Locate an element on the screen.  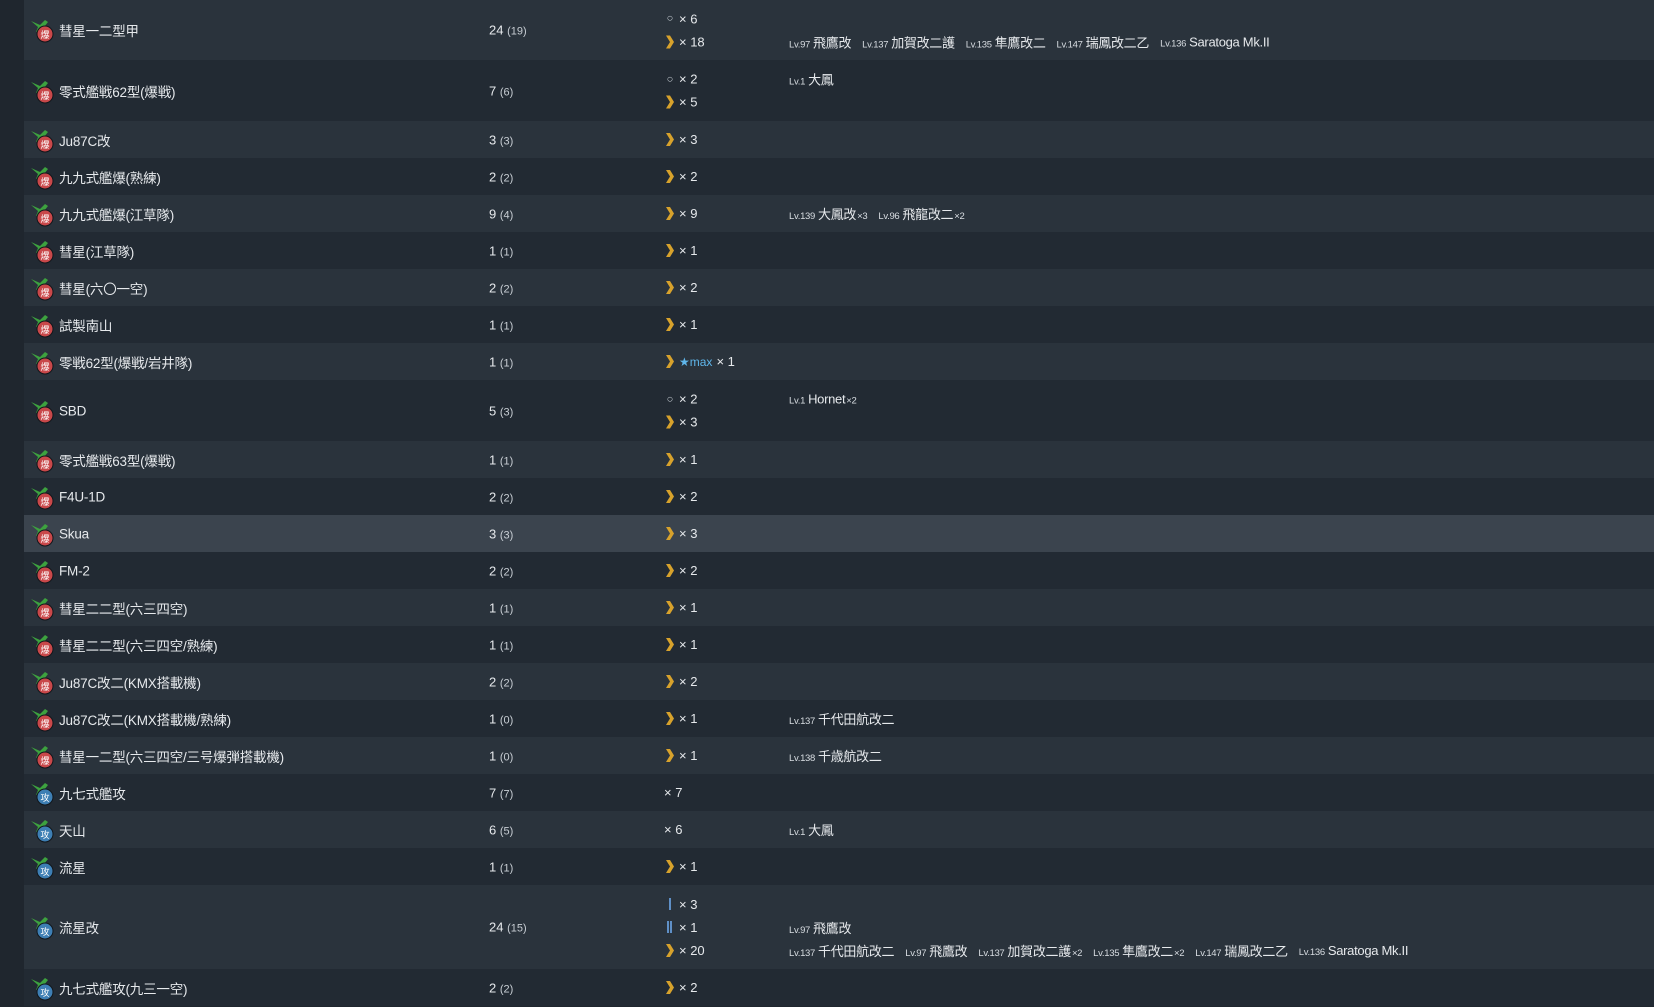
ship-tag: Lv.96 飛龍改二×2 is located at coordinates (921, 213).